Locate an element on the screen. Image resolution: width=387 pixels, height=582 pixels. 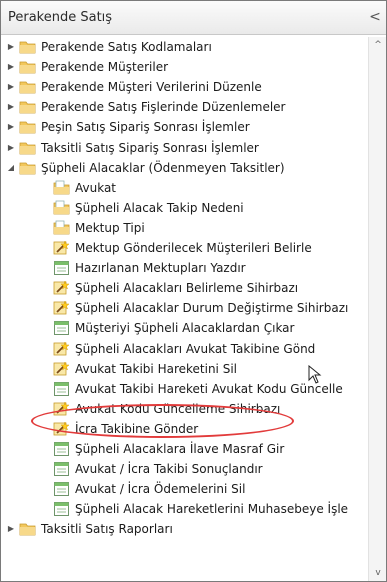
tree-item-label: Mektup Gönderilecek Müşterileri Belirle is located at coordinates (193, 248).